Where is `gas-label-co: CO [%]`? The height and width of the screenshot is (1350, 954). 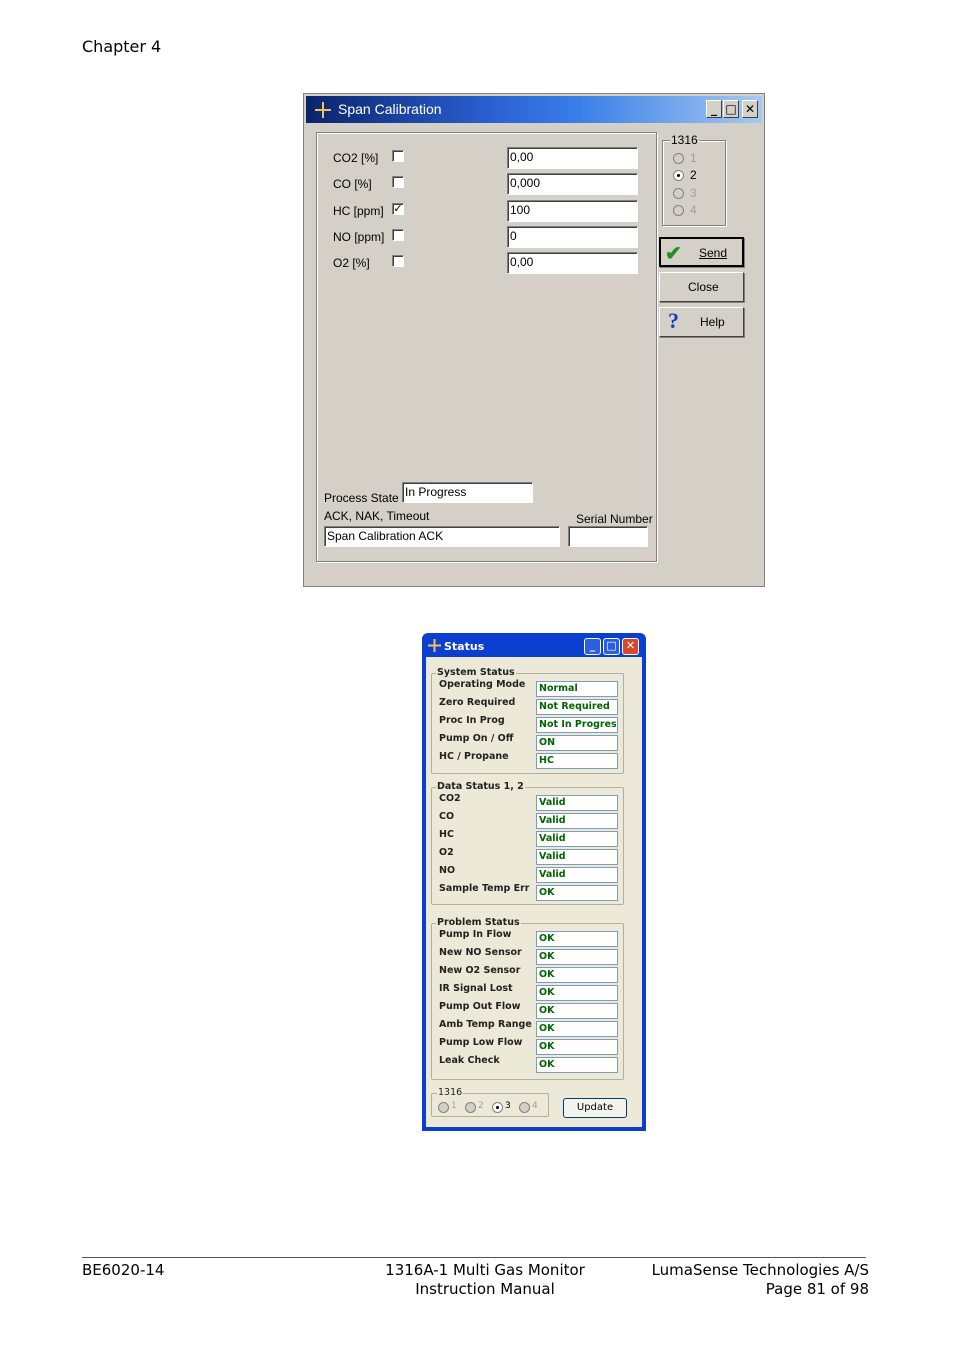
gas-label-co: CO [%] is located at coordinates (352, 184).